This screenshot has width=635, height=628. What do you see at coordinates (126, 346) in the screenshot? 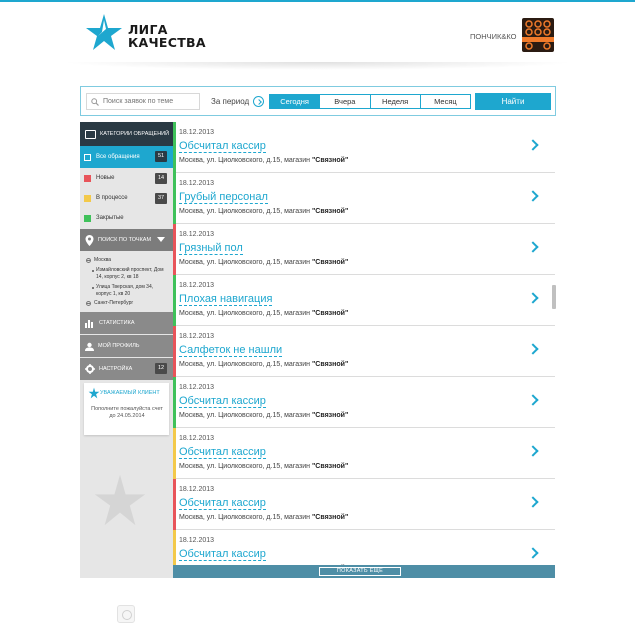
I see `sidebar-item-profile: МОЙ ПРОФИЛЬ` at bounding box center [126, 346].